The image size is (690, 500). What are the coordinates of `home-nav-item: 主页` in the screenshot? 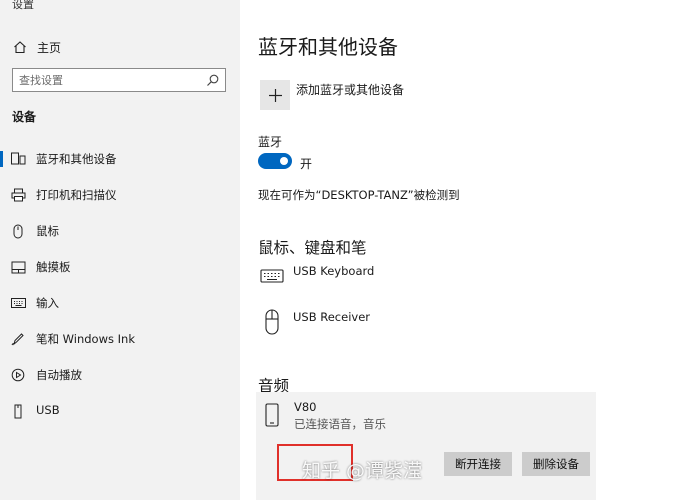 It's located at (36, 47).